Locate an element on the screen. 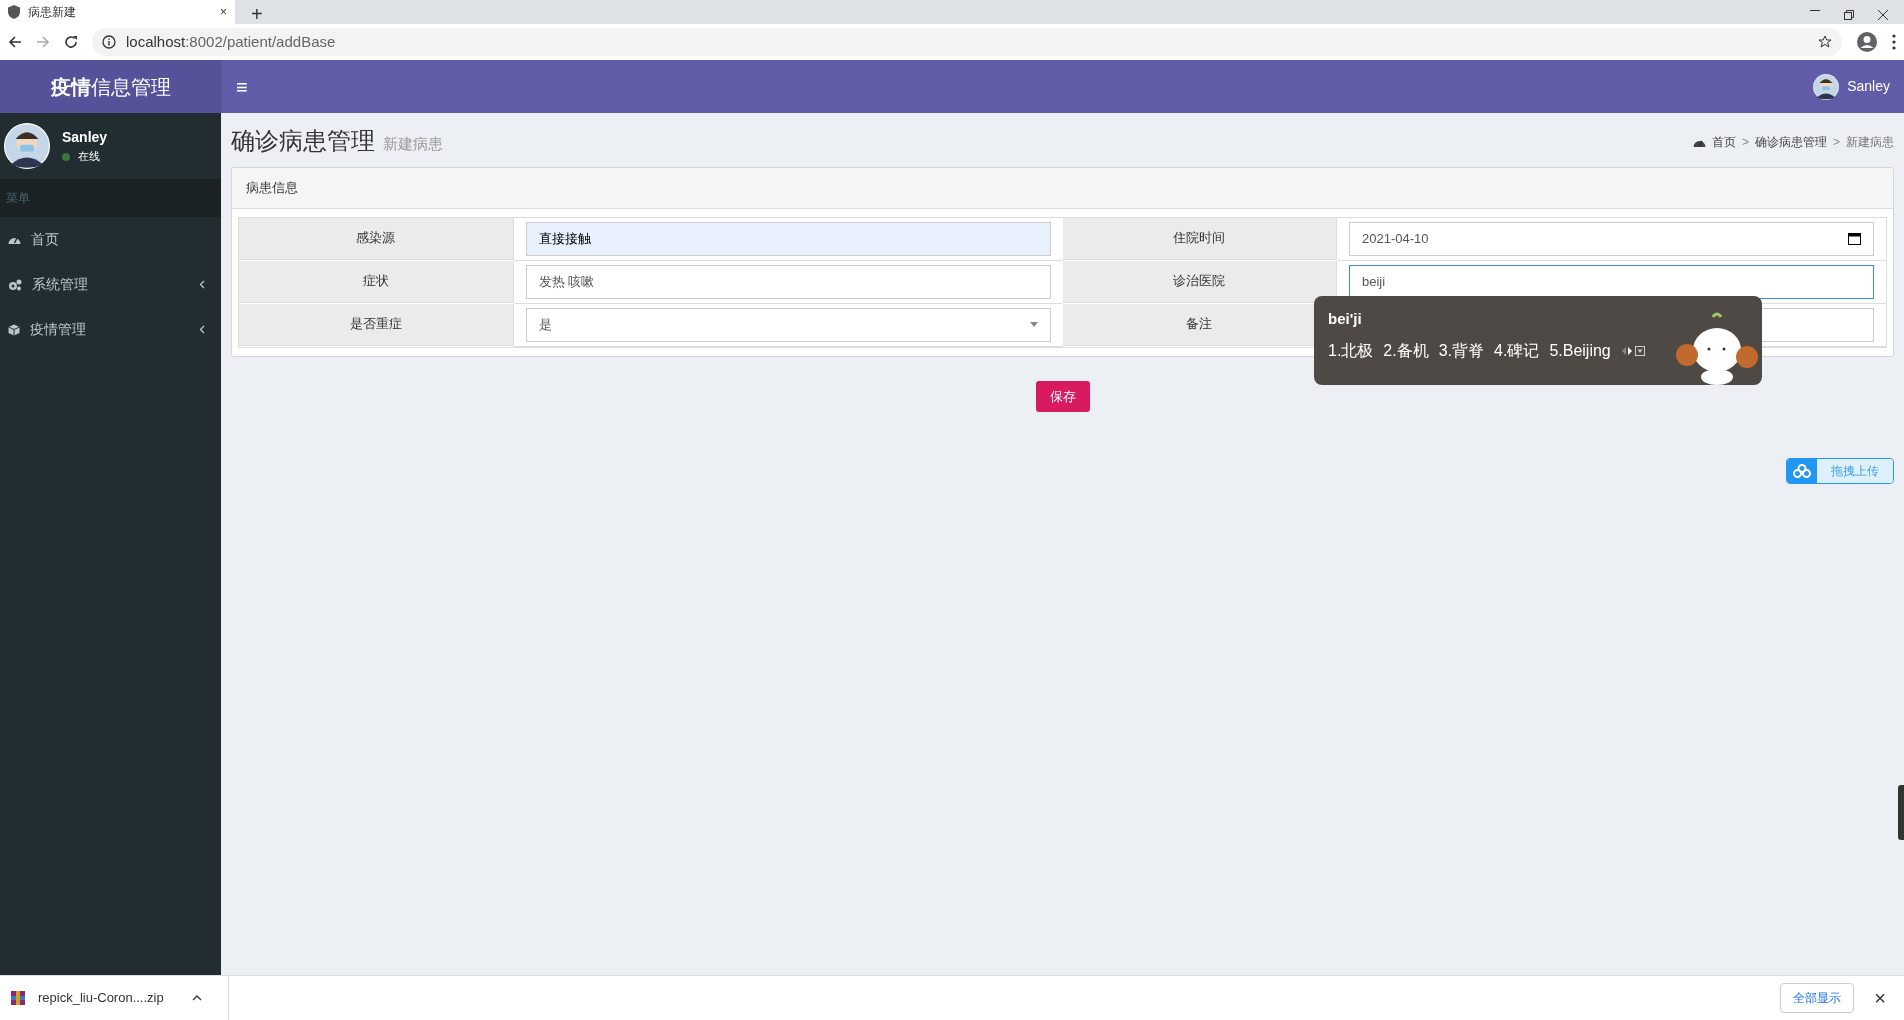 This screenshot has width=1904, height=1020. close-button: × is located at coordinates (1880, 998).